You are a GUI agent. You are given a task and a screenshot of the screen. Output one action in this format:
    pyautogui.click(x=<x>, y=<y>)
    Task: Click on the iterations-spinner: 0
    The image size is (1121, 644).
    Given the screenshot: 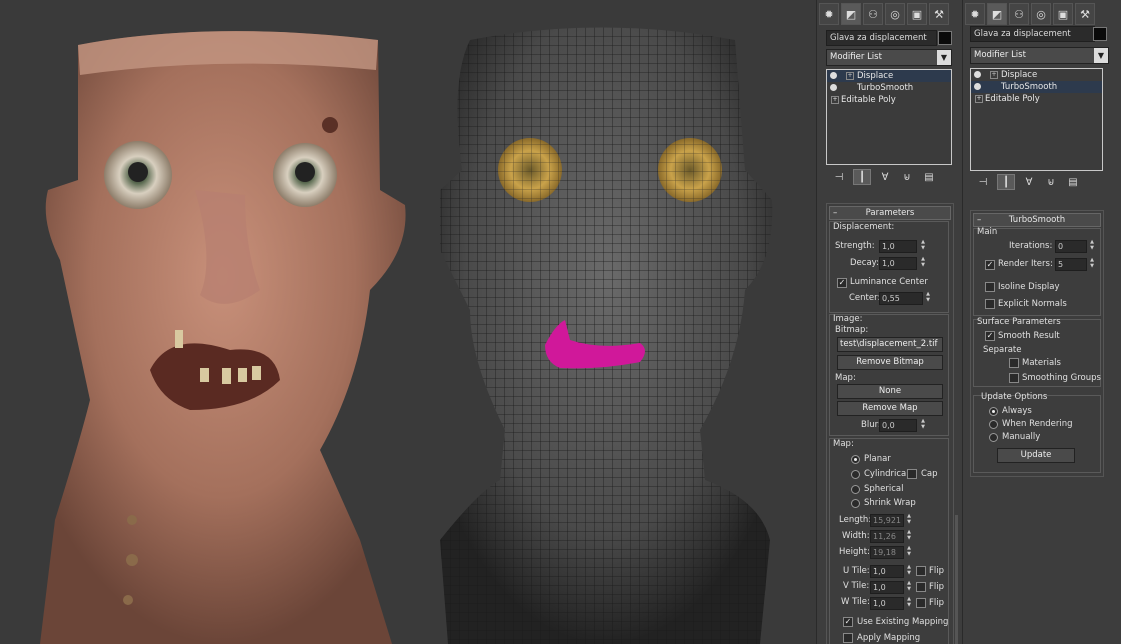 What is the action you would take?
    pyautogui.click(x=1071, y=246)
    